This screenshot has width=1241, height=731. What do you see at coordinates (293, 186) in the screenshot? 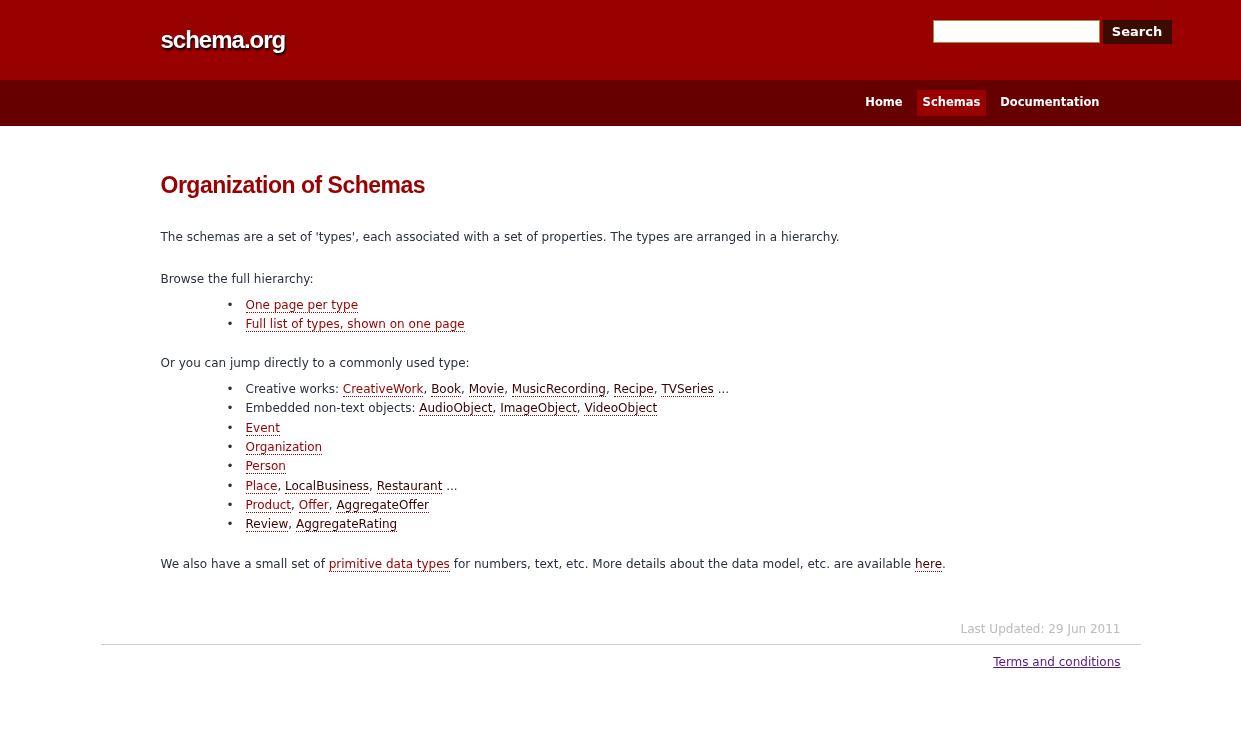
I see `page-title: Organization of Schemas` at bounding box center [293, 186].